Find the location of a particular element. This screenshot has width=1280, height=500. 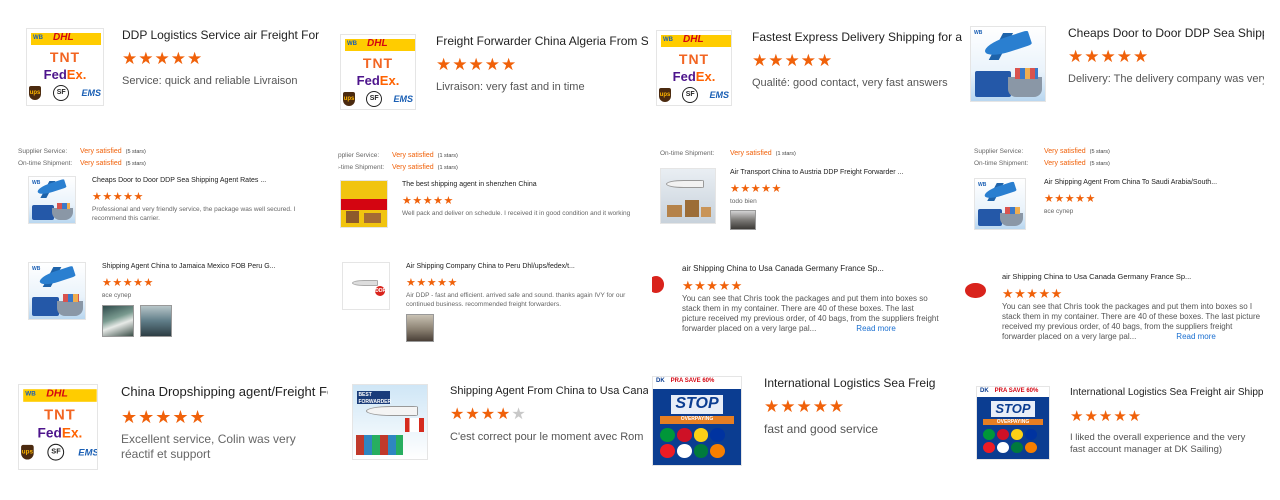

product-title-link: International Logistics Sea Freig is located at coordinates (863, 383).